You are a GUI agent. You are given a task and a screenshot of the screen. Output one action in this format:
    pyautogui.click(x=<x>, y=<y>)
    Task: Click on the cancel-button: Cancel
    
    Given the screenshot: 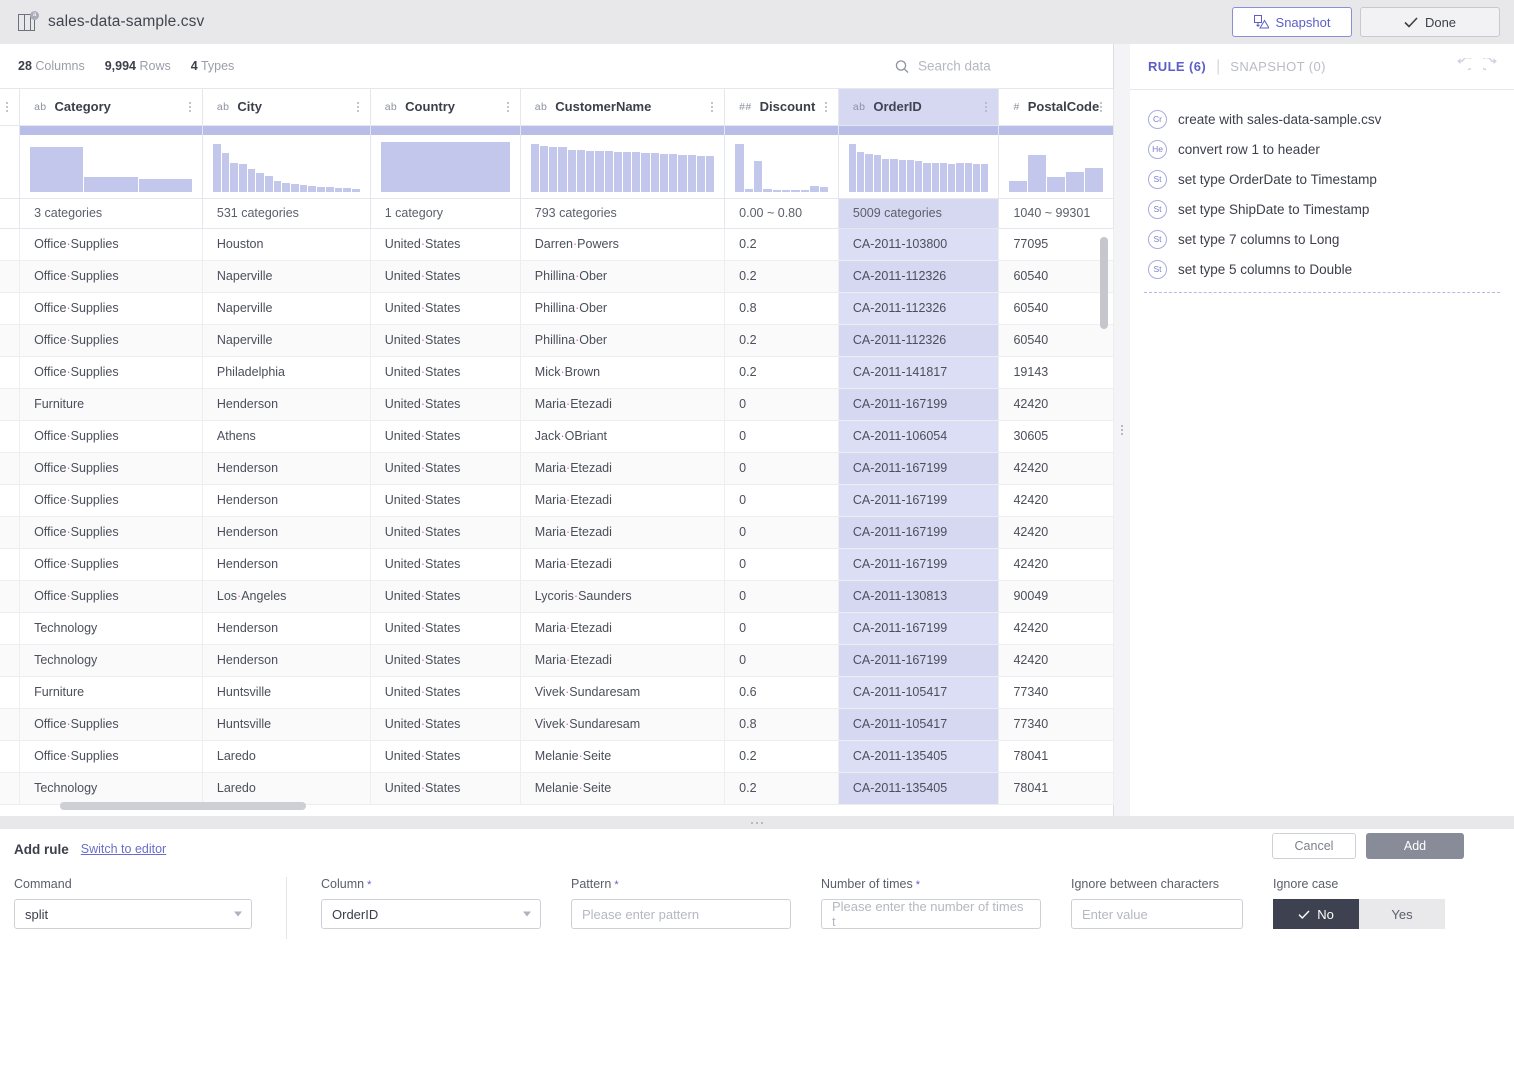 What is the action you would take?
    pyautogui.click(x=1314, y=846)
    